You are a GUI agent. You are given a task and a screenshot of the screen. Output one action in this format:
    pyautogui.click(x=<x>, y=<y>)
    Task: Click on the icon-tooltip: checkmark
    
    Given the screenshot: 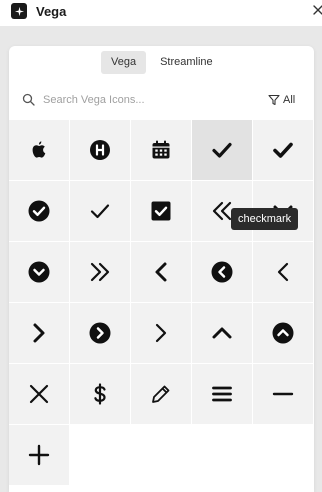 What is the action you would take?
    pyautogui.click(x=265, y=219)
    